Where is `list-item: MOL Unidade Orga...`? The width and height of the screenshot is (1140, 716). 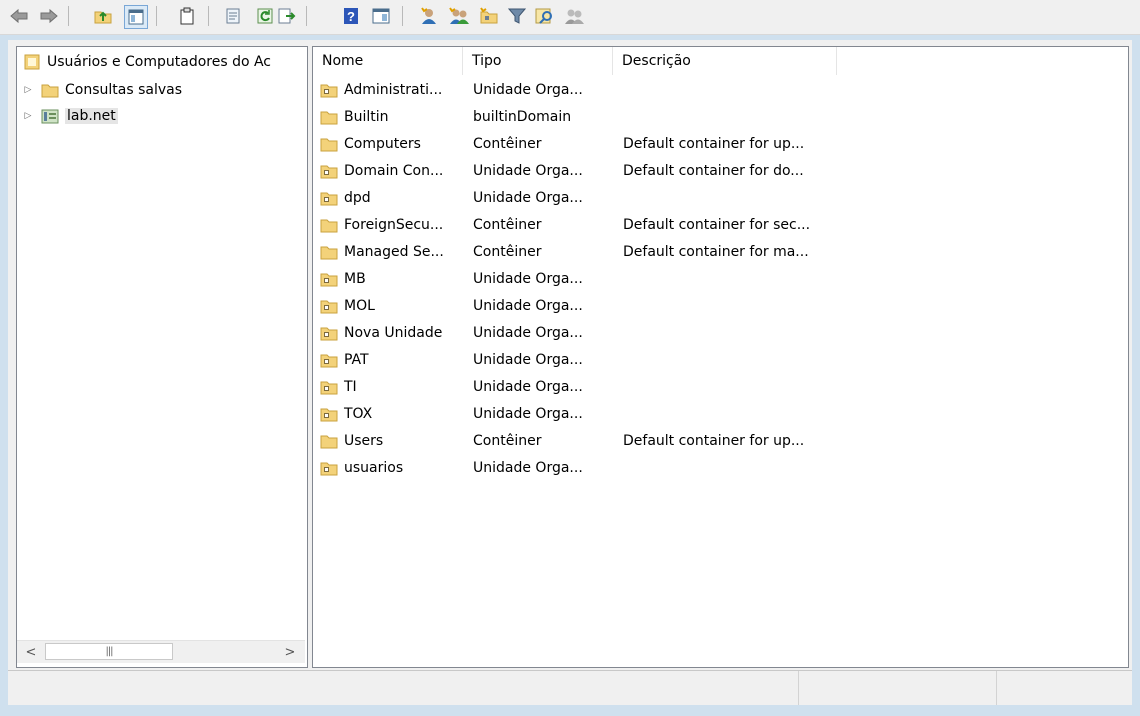
list-item: MOL Unidade Orga... is located at coordinates (720, 305).